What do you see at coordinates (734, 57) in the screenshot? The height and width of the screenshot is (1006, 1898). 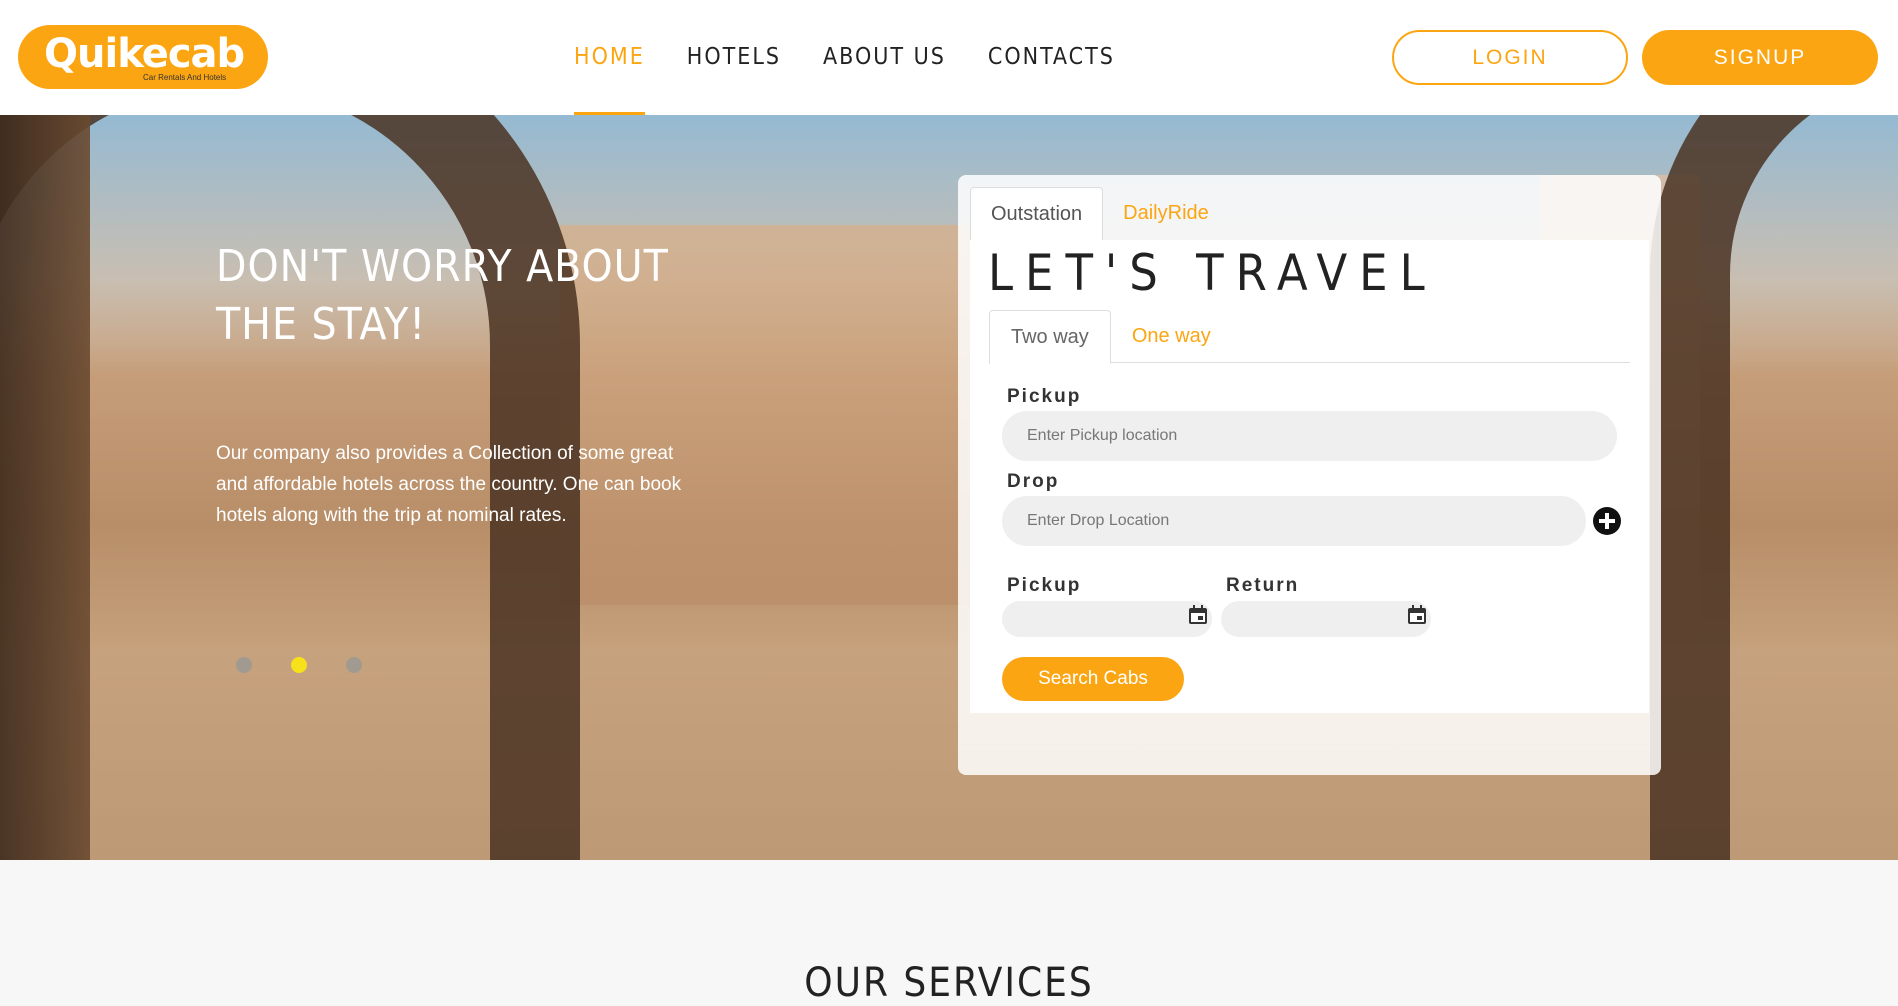 I see `nav-hotels: HOTELS` at bounding box center [734, 57].